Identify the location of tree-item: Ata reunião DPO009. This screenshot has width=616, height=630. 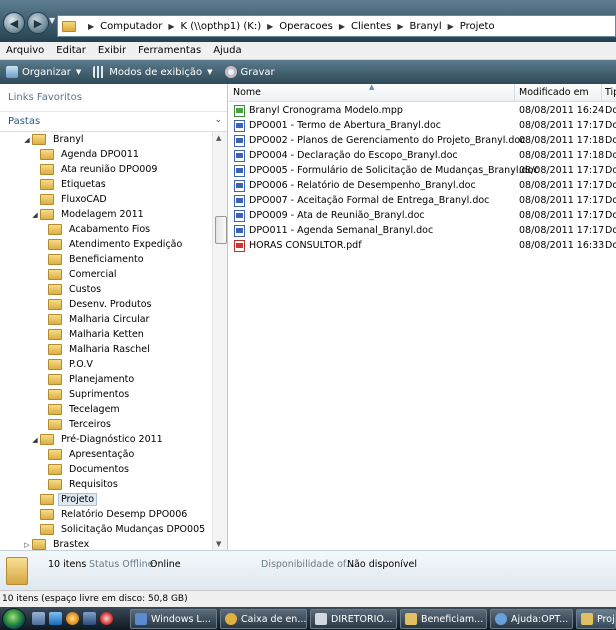
(95, 169).